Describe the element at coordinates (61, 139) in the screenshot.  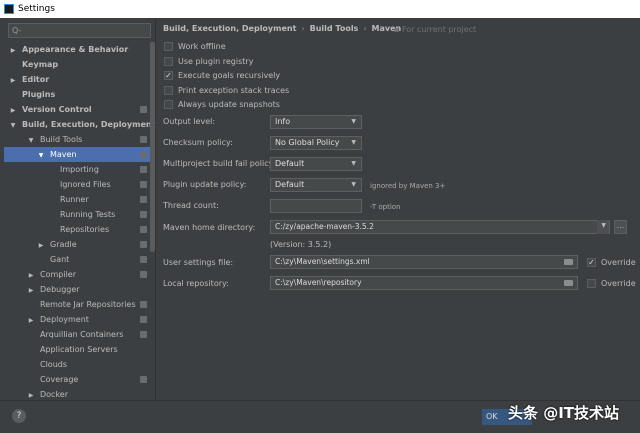
I see `sidebar-item-label: Build Tools` at that location.